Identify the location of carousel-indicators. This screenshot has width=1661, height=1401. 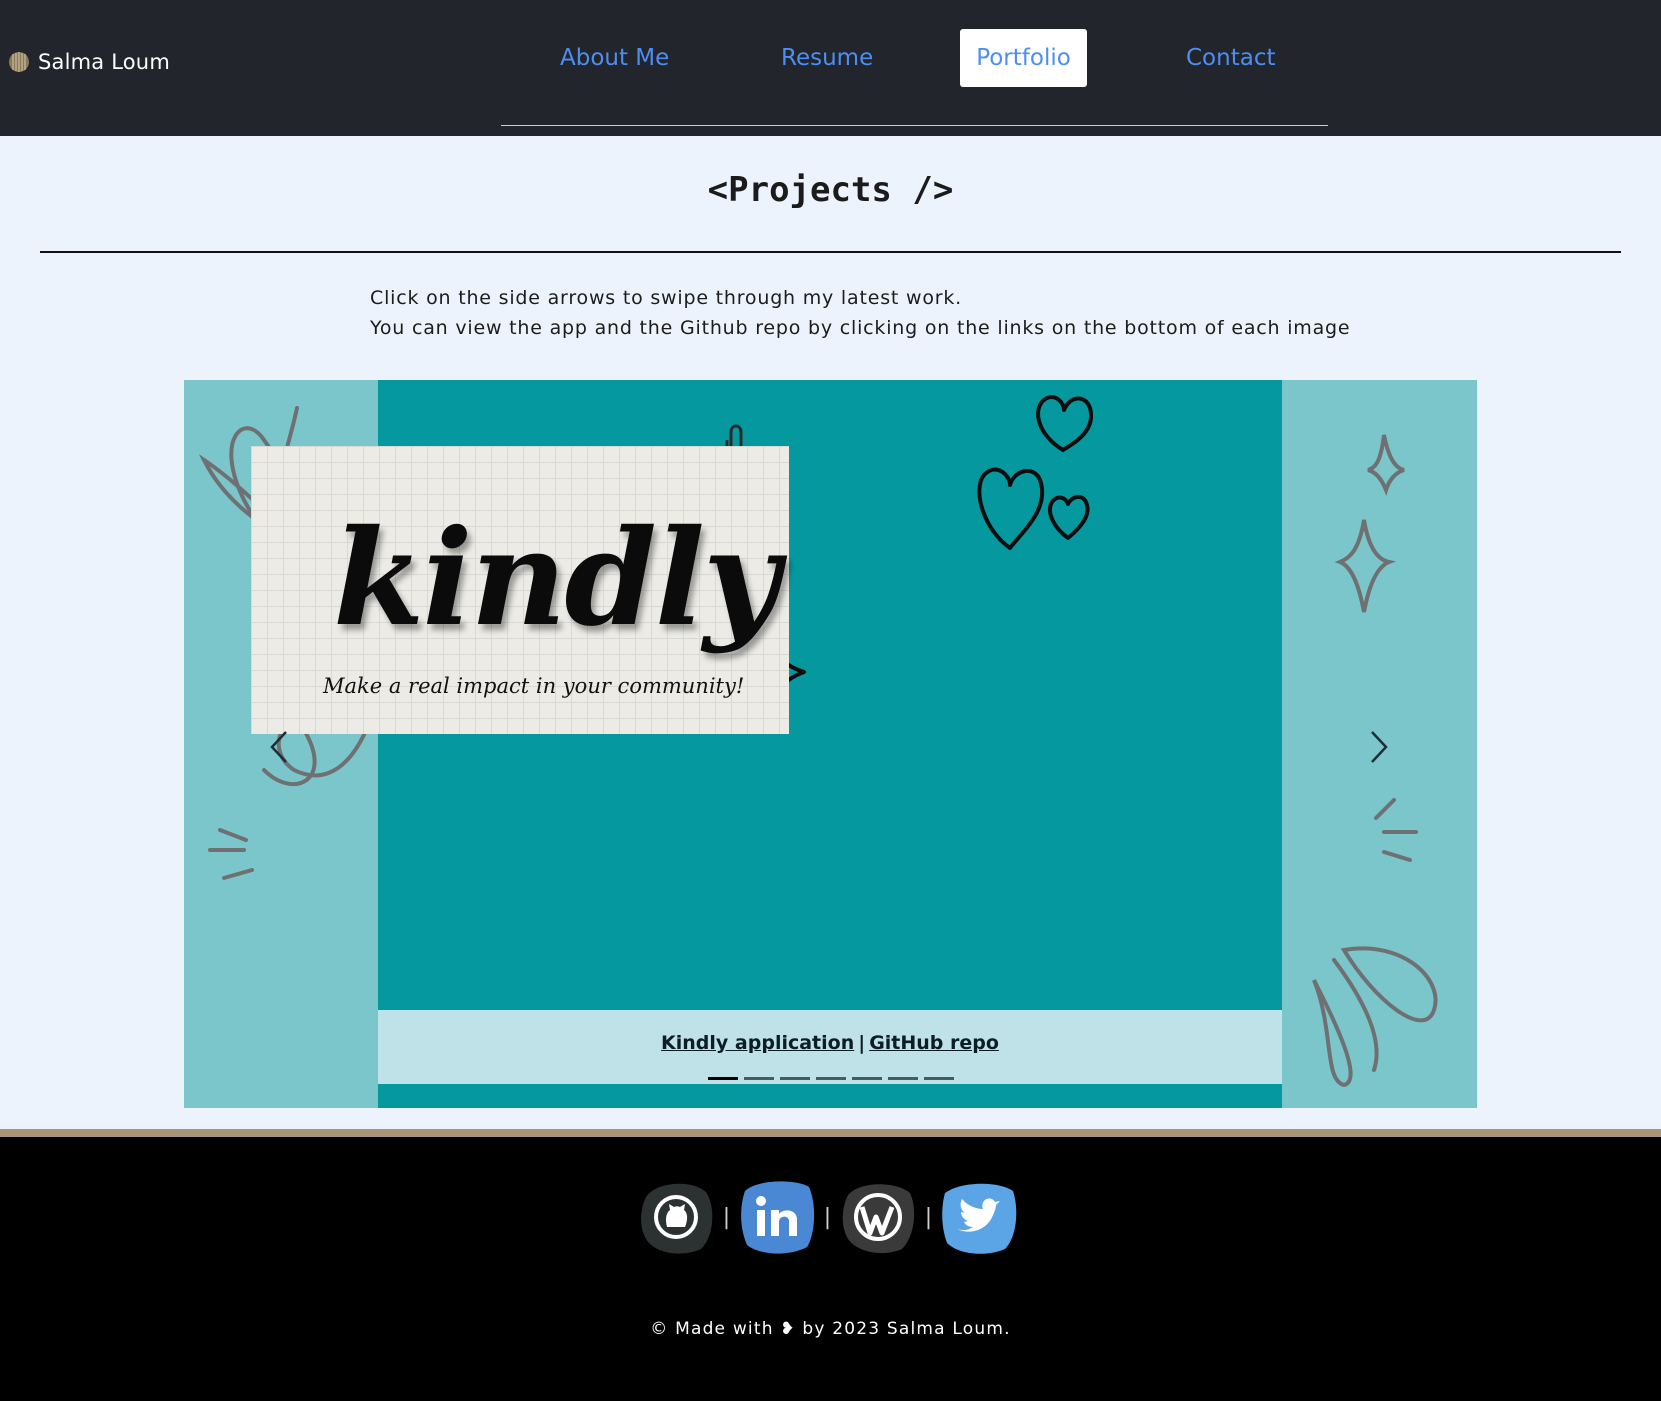
(831, 1078).